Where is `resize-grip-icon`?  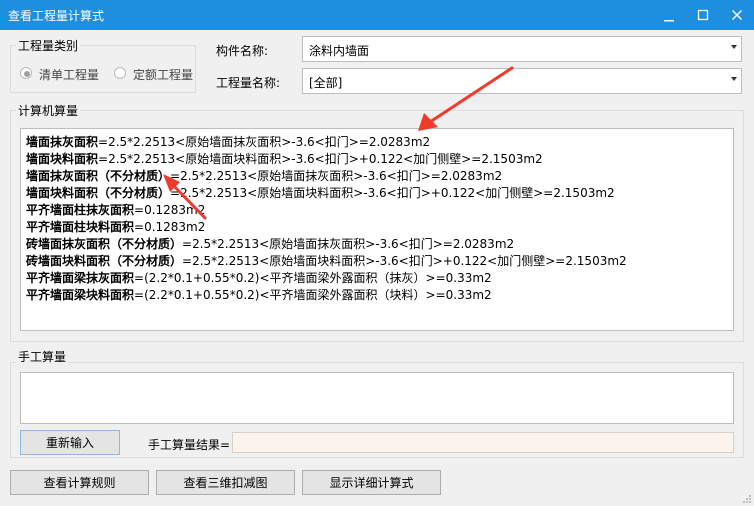
resize-grip-icon is located at coordinates (747, 499).